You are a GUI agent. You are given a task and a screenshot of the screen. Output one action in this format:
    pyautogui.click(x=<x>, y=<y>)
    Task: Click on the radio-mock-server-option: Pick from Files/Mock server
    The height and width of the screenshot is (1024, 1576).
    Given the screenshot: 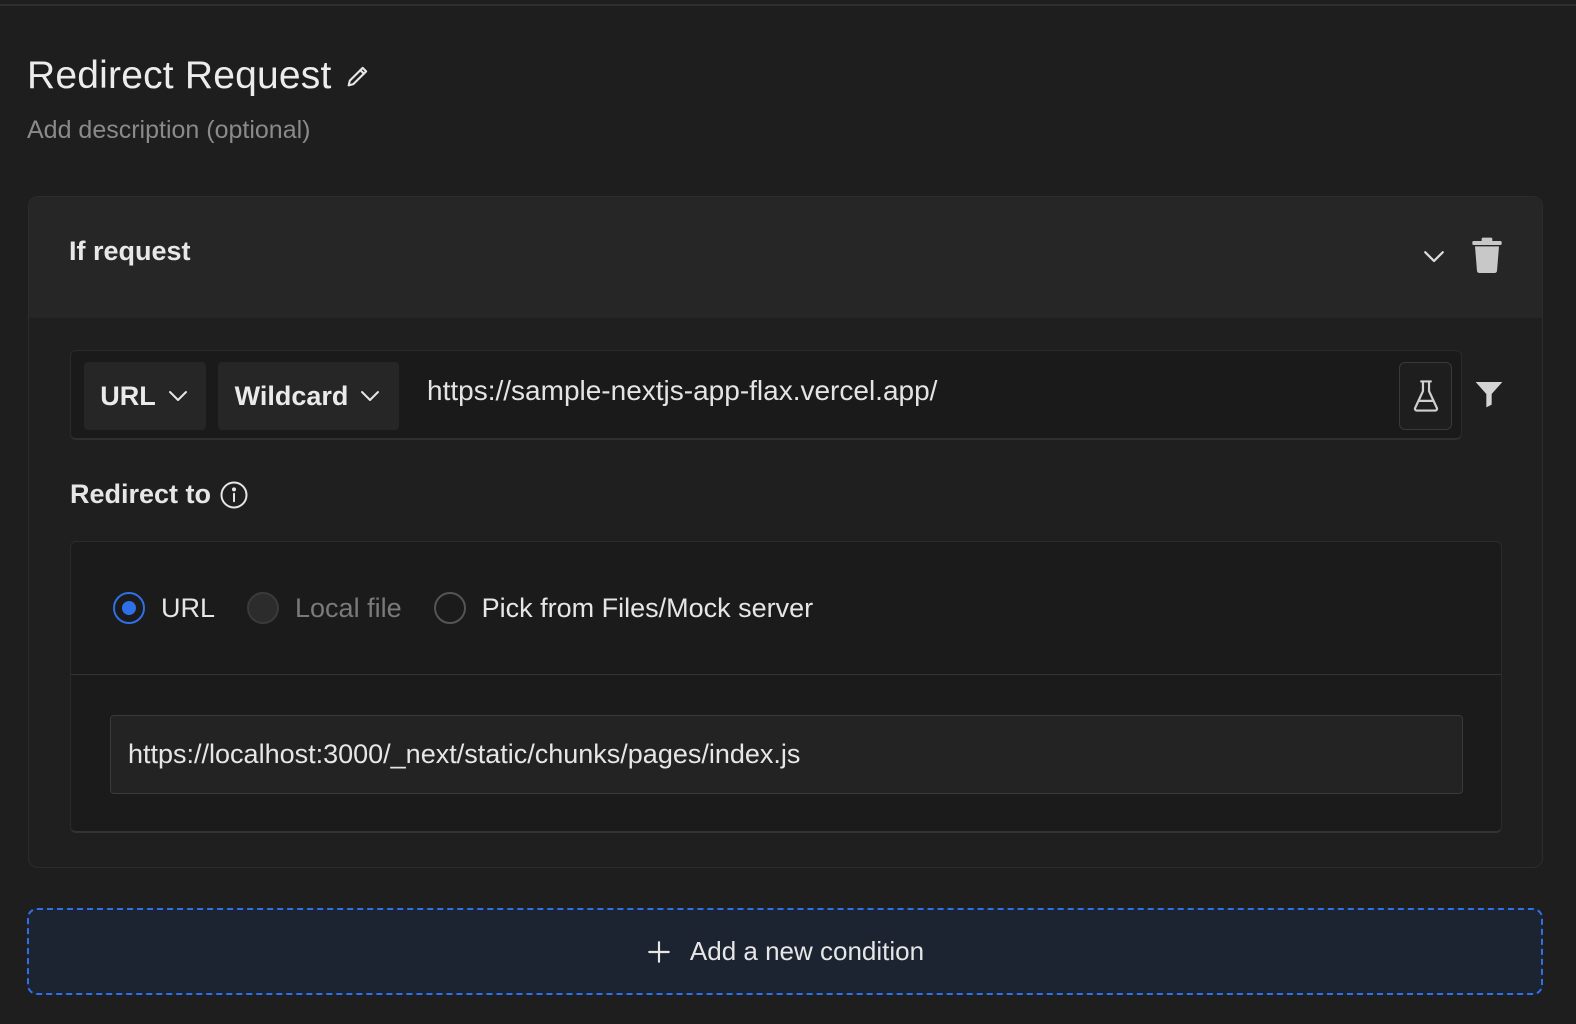 What is the action you would take?
    pyautogui.click(x=623, y=608)
    